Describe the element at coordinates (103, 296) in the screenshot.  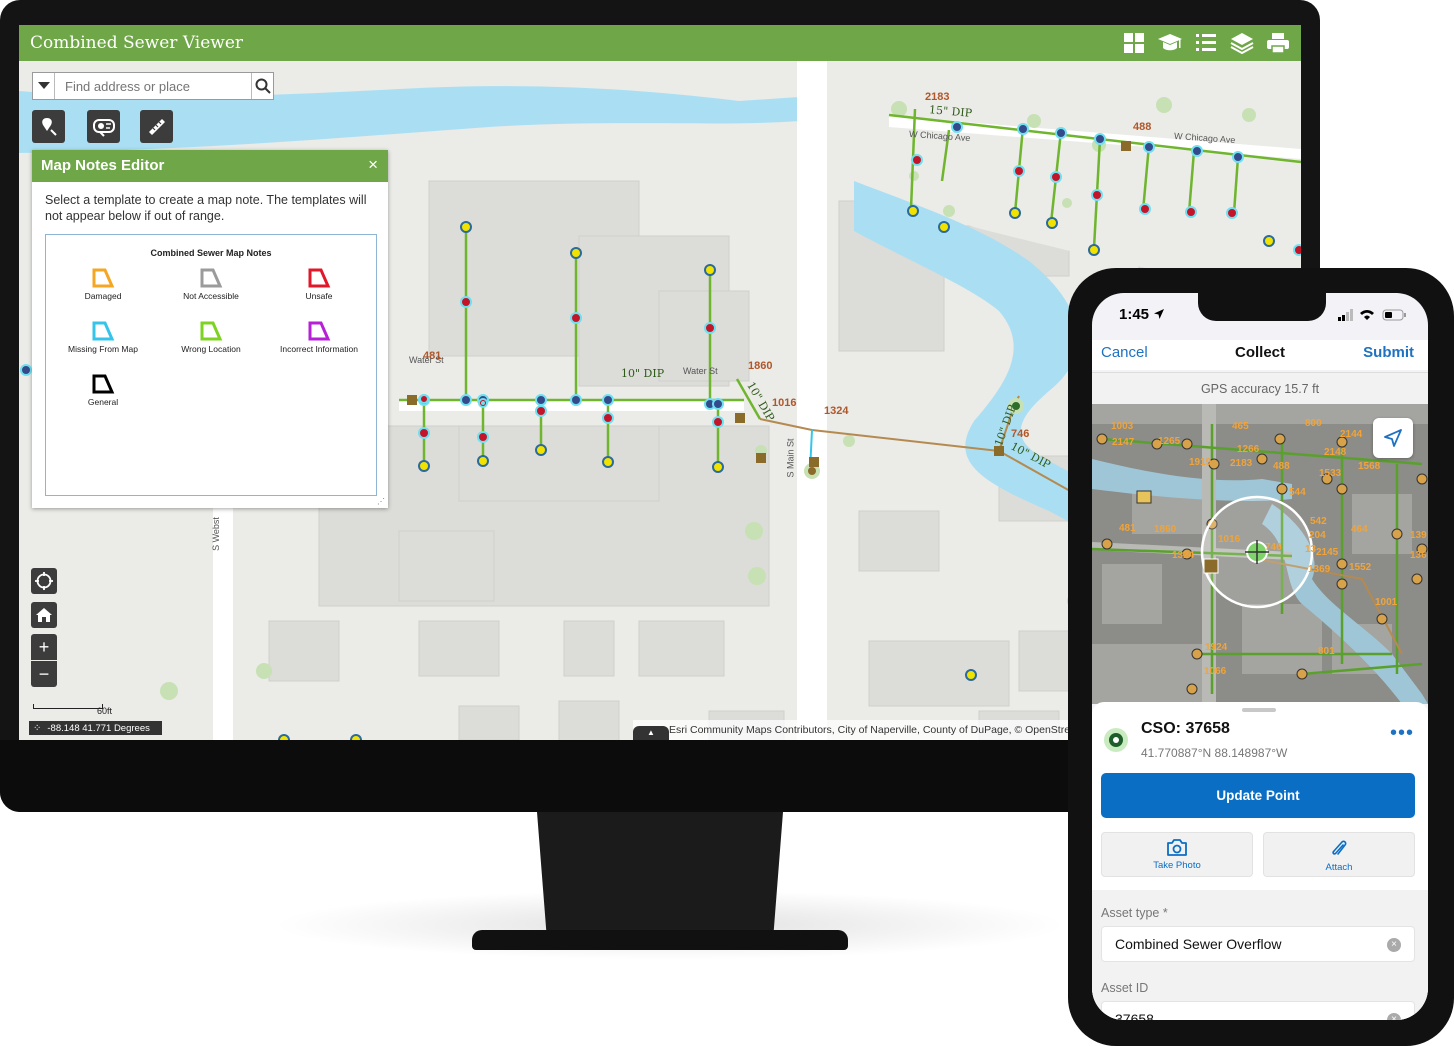
I see `template-label: Damaged` at that location.